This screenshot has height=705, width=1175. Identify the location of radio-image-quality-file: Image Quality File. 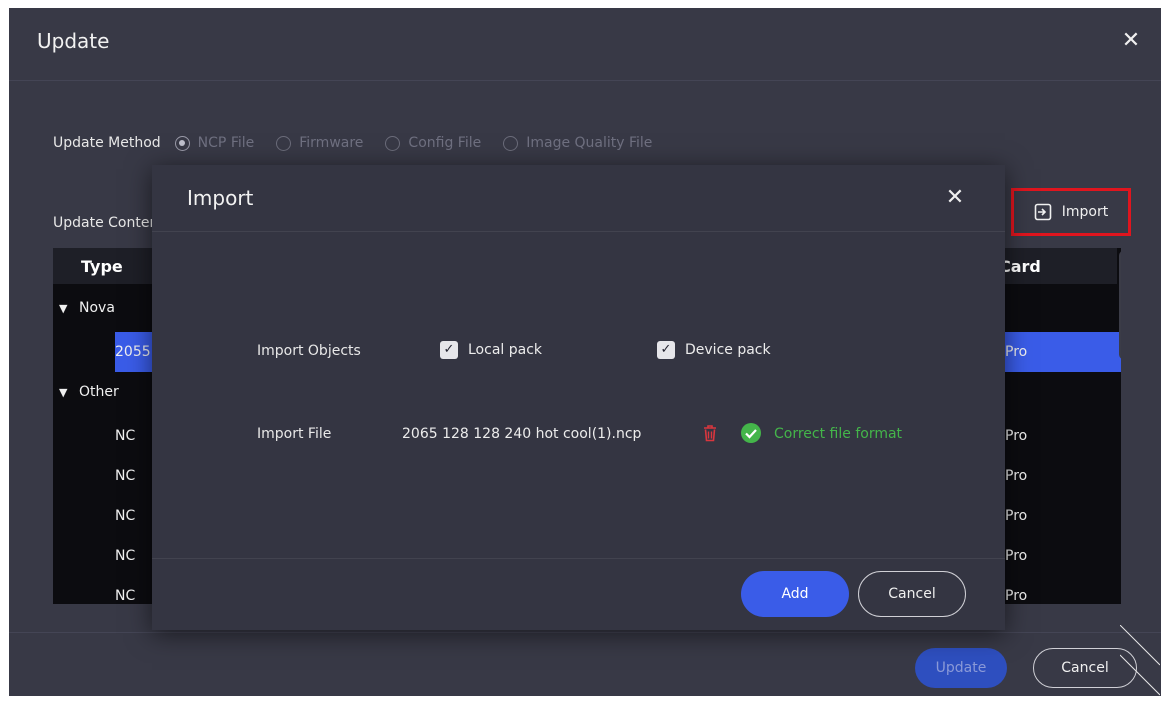
(577, 143).